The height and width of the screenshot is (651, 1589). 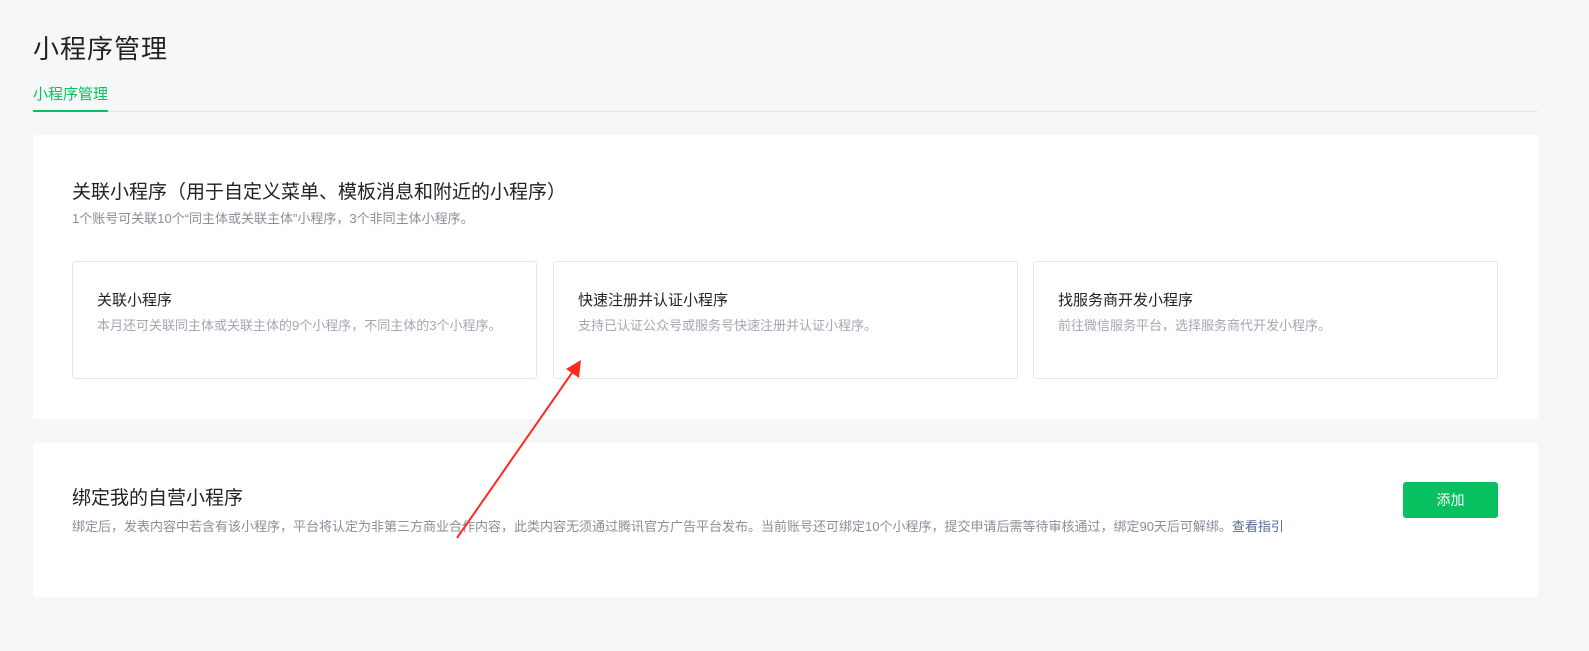 I want to click on tab-bar: 小程序管理, so click(x=785, y=98).